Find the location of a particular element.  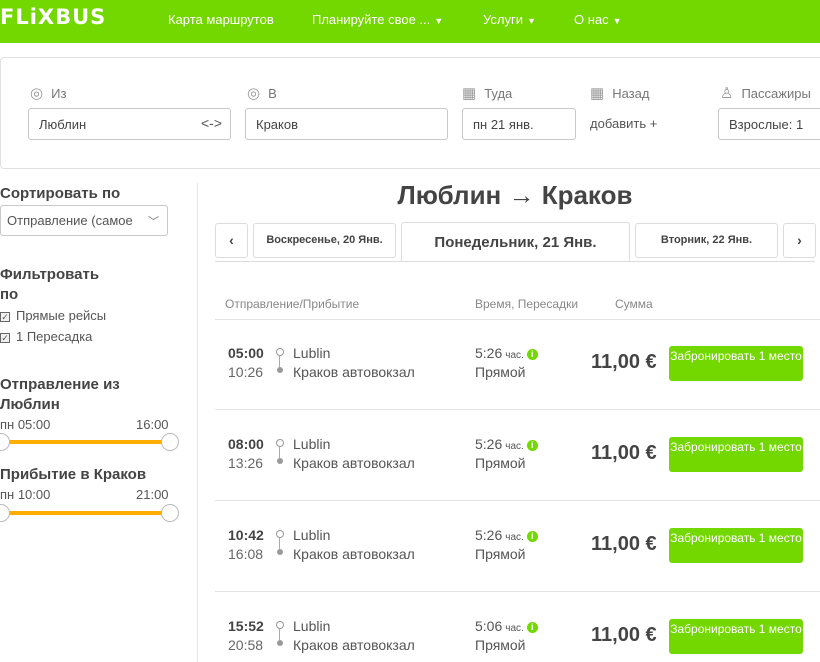

arrival-slider-track is located at coordinates (87, 513).